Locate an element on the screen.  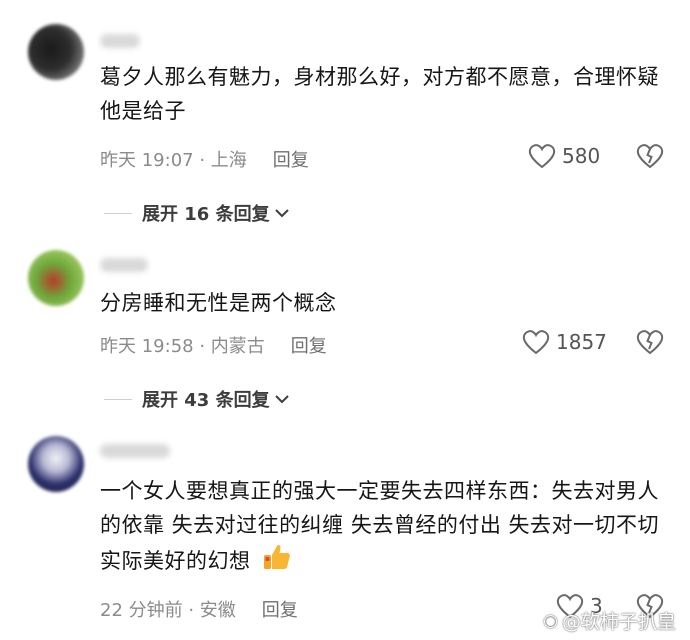
thumbs-up-emoji is located at coordinates (277, 562).